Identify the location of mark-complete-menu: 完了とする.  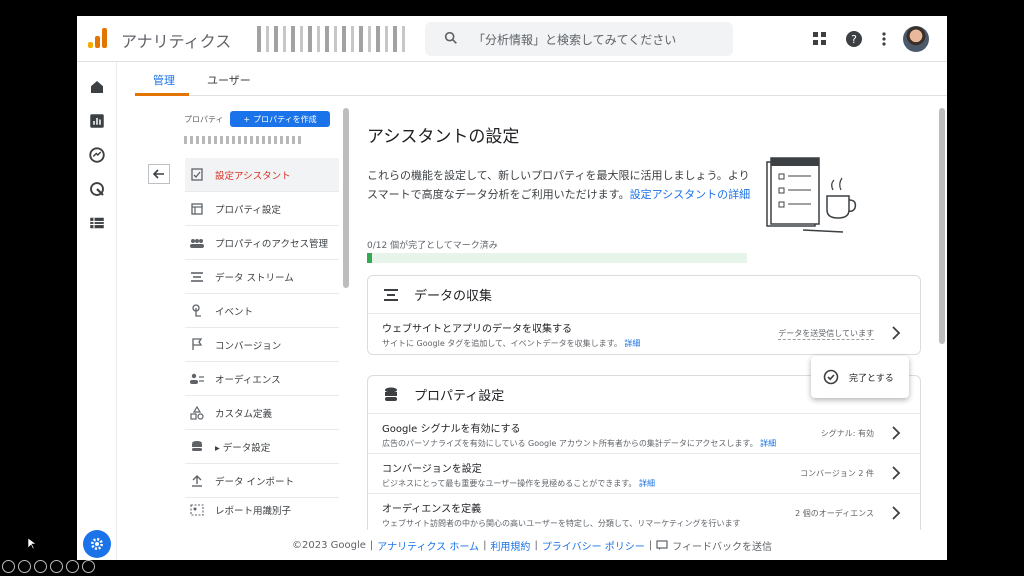
(860, 377).